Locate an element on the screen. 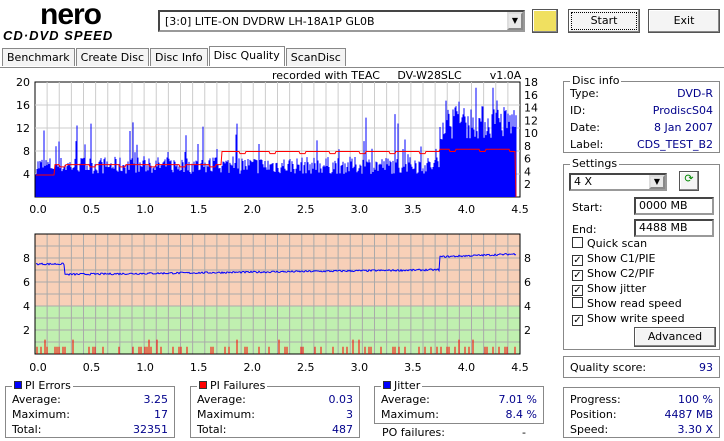 This screenshot has height=441, width=724. stat-label: Total: is located at coordinates (27, 429).